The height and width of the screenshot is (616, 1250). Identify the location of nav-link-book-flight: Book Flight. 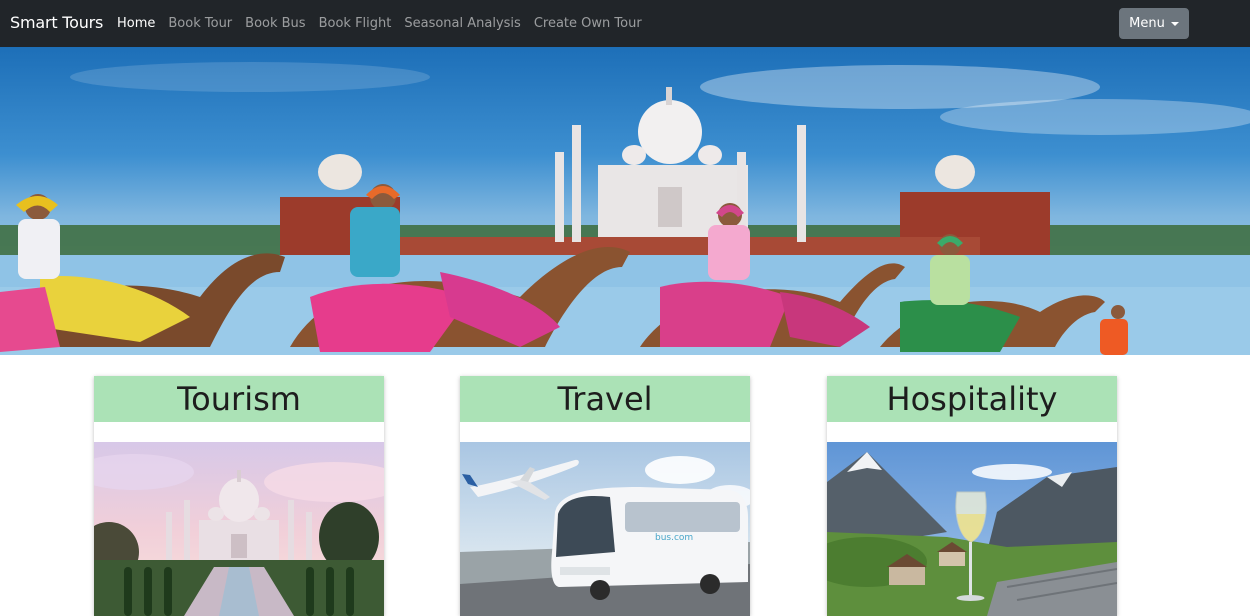
(355, 23).